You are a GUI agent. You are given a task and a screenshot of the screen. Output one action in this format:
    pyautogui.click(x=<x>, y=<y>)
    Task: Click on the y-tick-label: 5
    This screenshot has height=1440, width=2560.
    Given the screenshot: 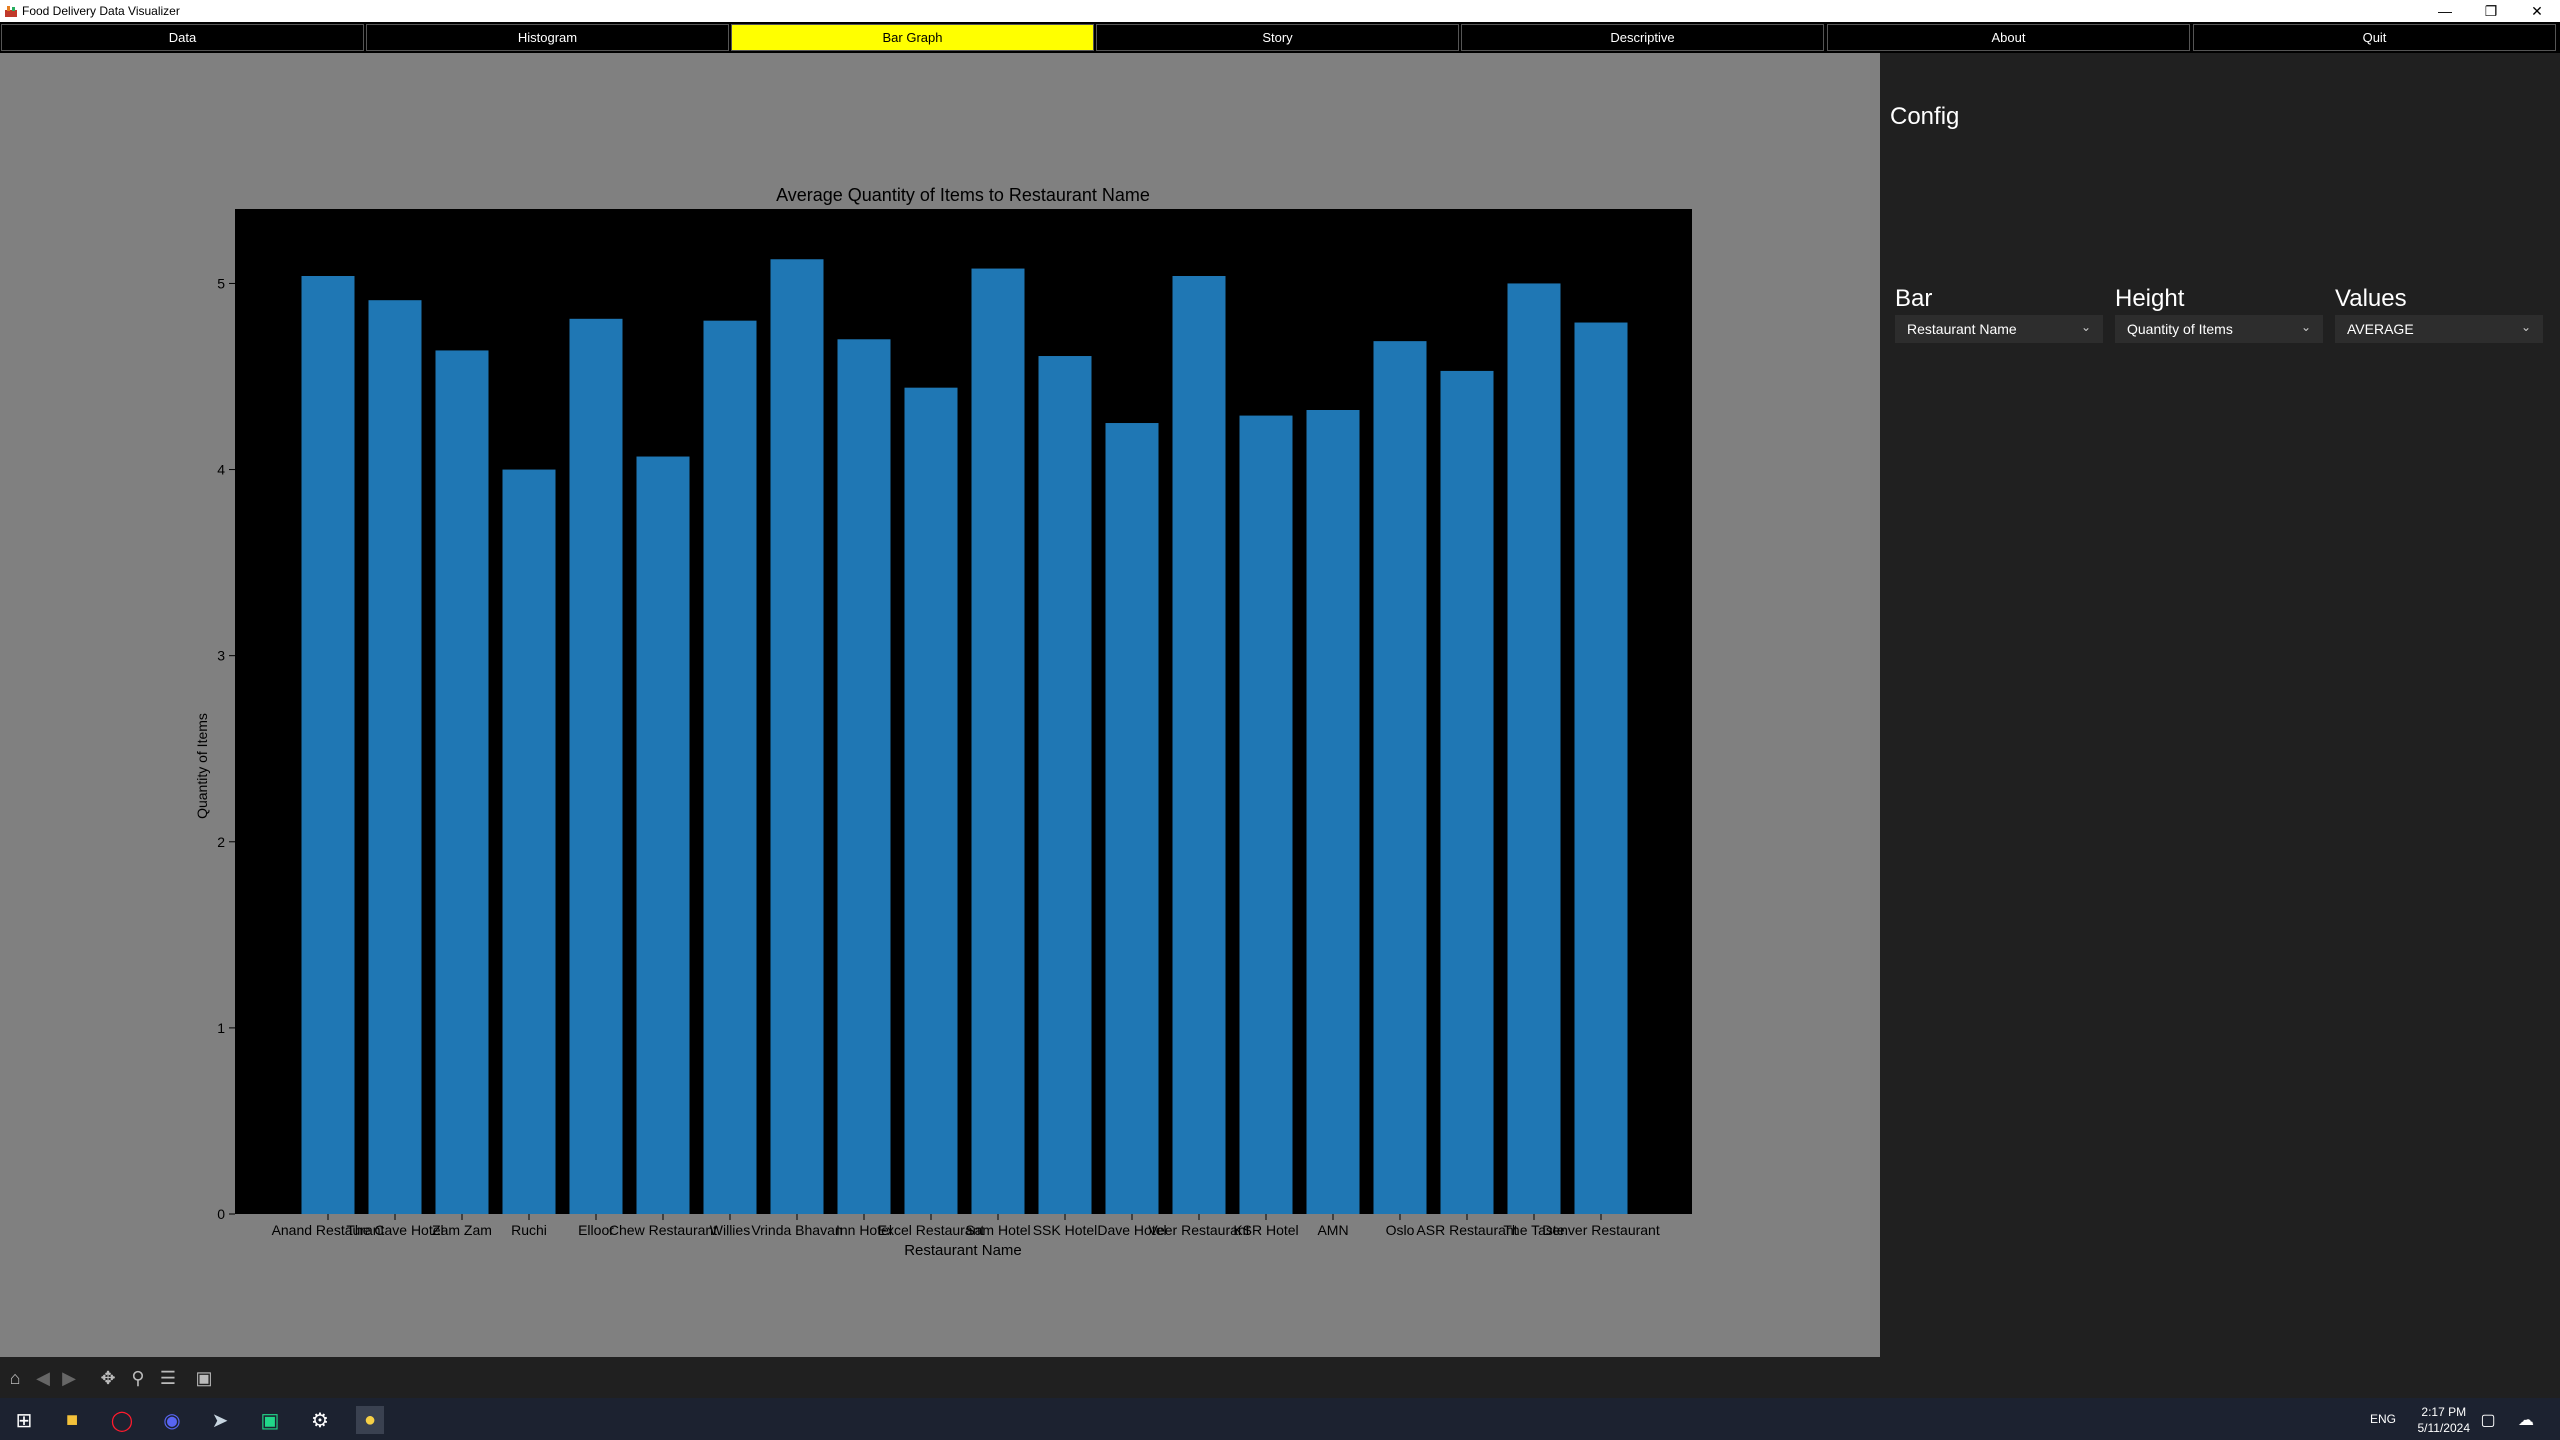 What is the action you would take?
    pyautogui.click(x=221, y=283)
    